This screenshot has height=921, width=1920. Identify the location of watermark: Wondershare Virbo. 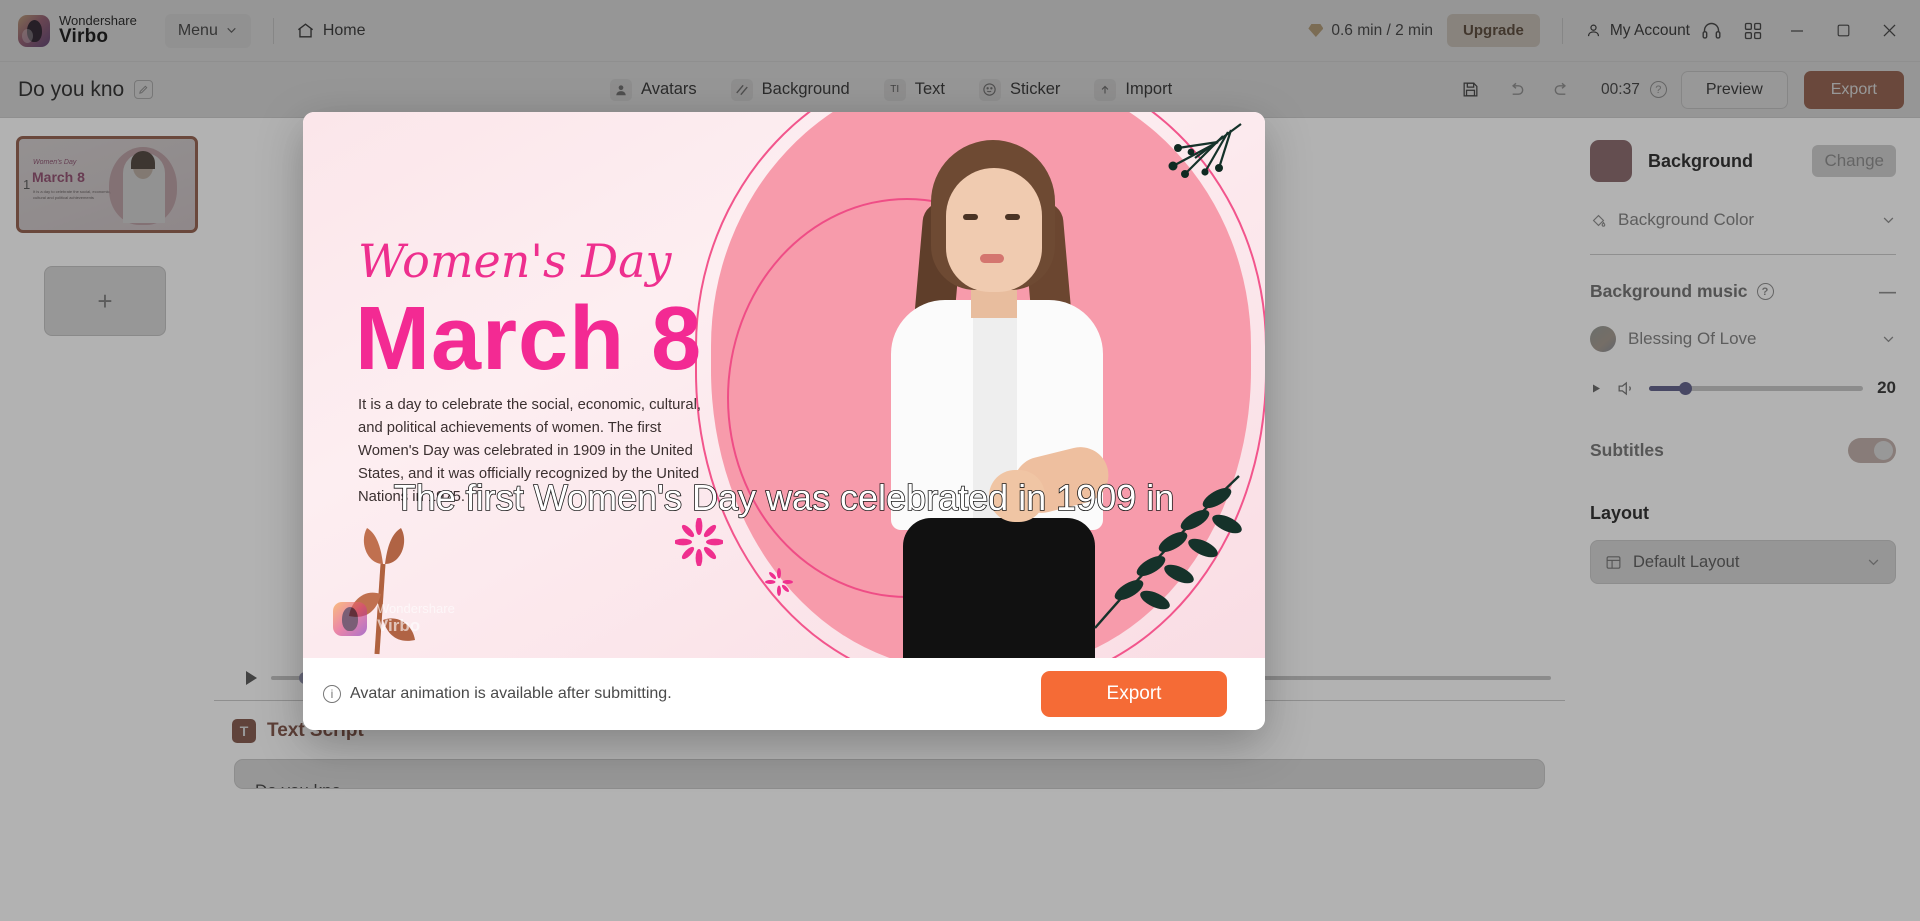
(394, 618).